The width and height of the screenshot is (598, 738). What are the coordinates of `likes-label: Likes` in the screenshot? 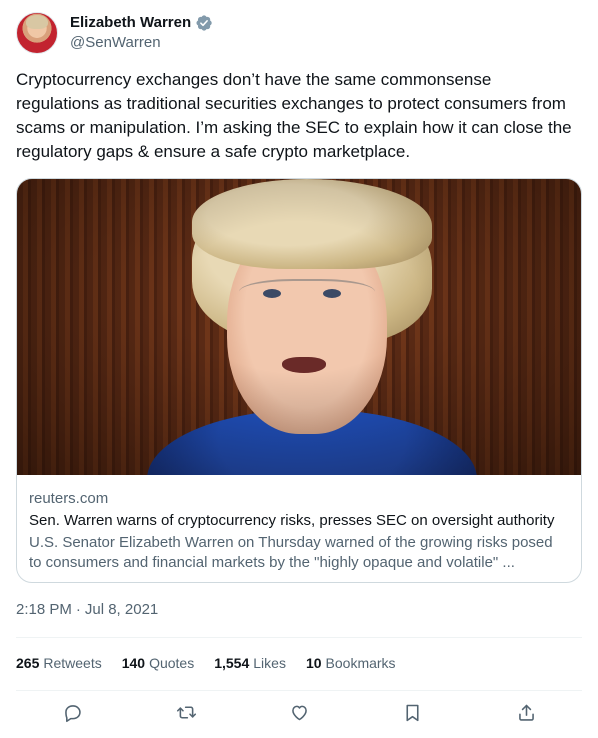 It's located at (269, 663).